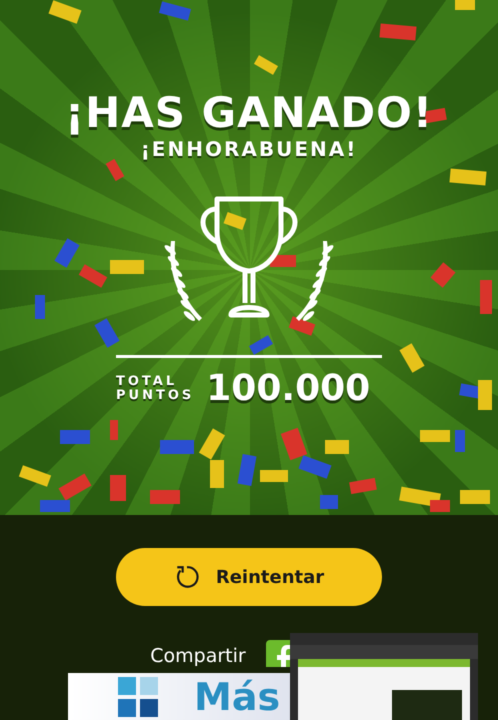 Image resolution: width=498 pixels, height=720 pixels. I want to click on screenshot-thumbnail, so click(384, 676).